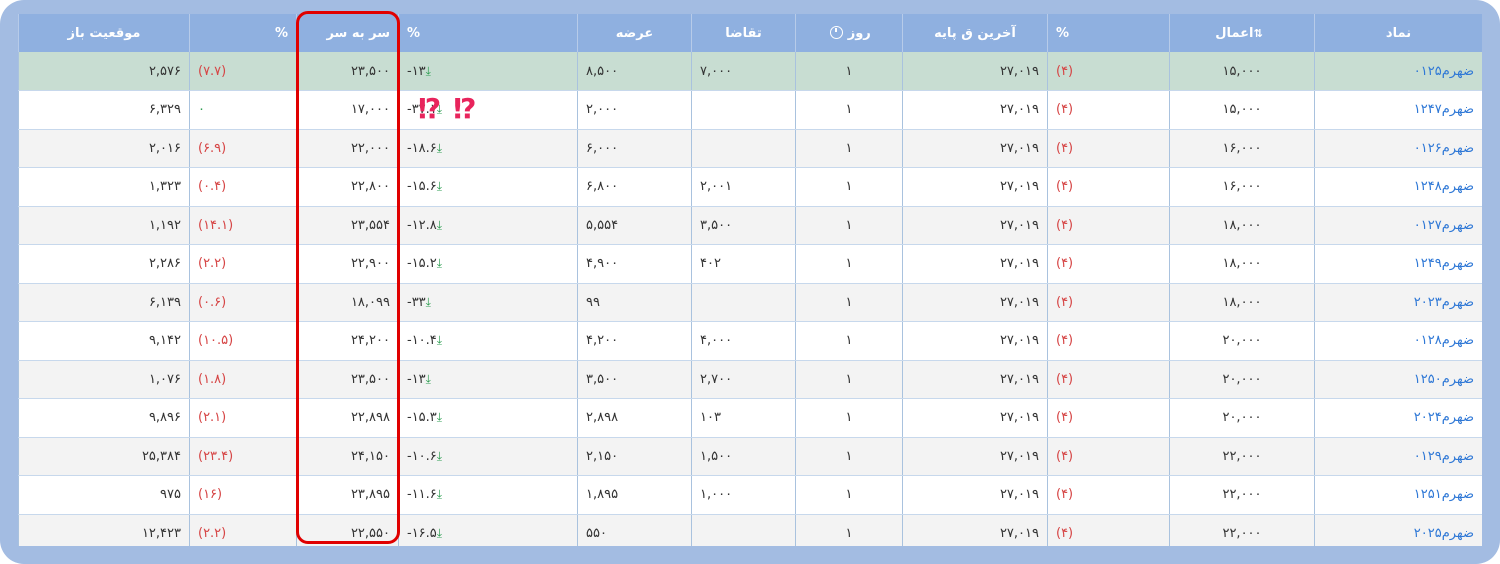 Image resolution: width=1500 pixels, height=564 pixels. I want to click on breakeven-value: ۲۳,۸۹۵, so click(347, 495).